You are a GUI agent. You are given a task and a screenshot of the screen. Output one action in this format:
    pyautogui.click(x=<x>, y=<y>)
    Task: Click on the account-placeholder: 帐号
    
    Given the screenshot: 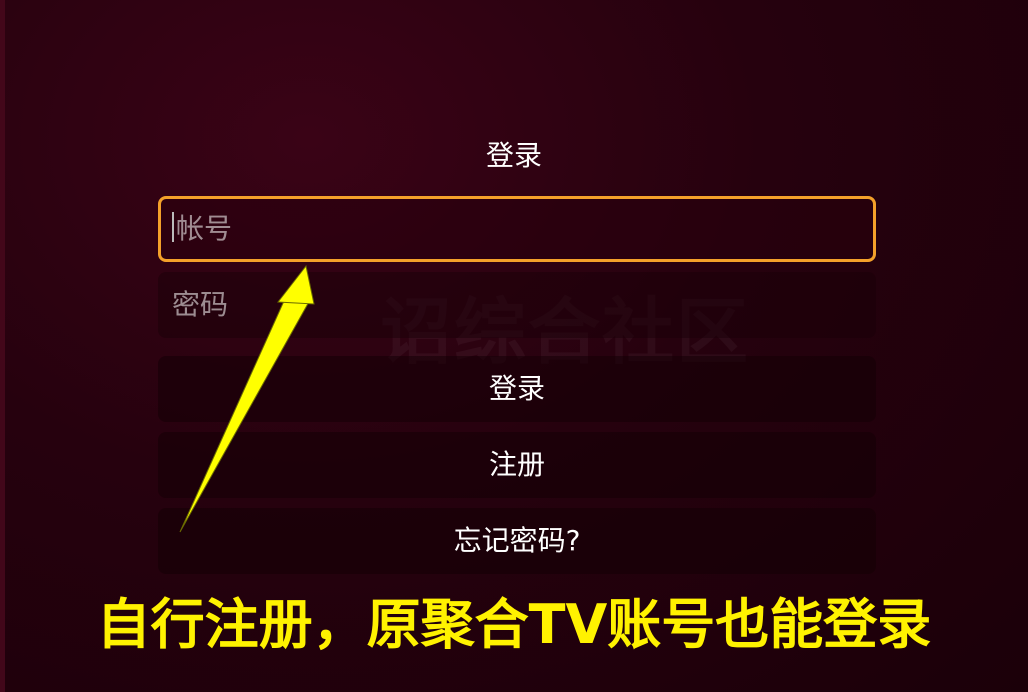 What is the action you would take?
    pyautogui.click(x=204, y=228)
    